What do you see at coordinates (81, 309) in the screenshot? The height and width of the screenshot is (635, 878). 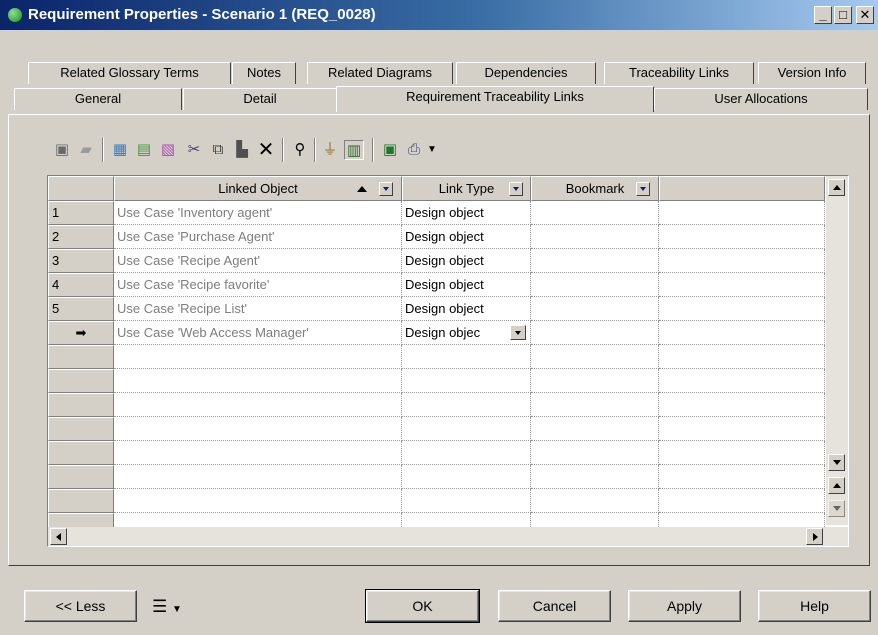 I see `row-header: 5` at bounding box center [81, 309].